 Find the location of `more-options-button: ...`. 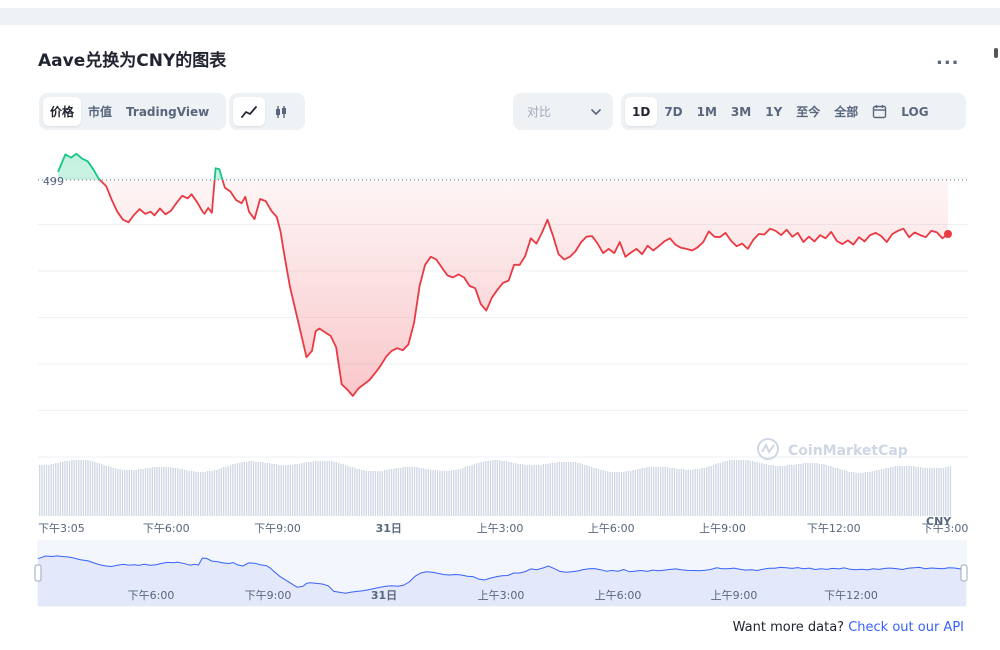

more-options-button: ... is located at coordinates (948, 58).